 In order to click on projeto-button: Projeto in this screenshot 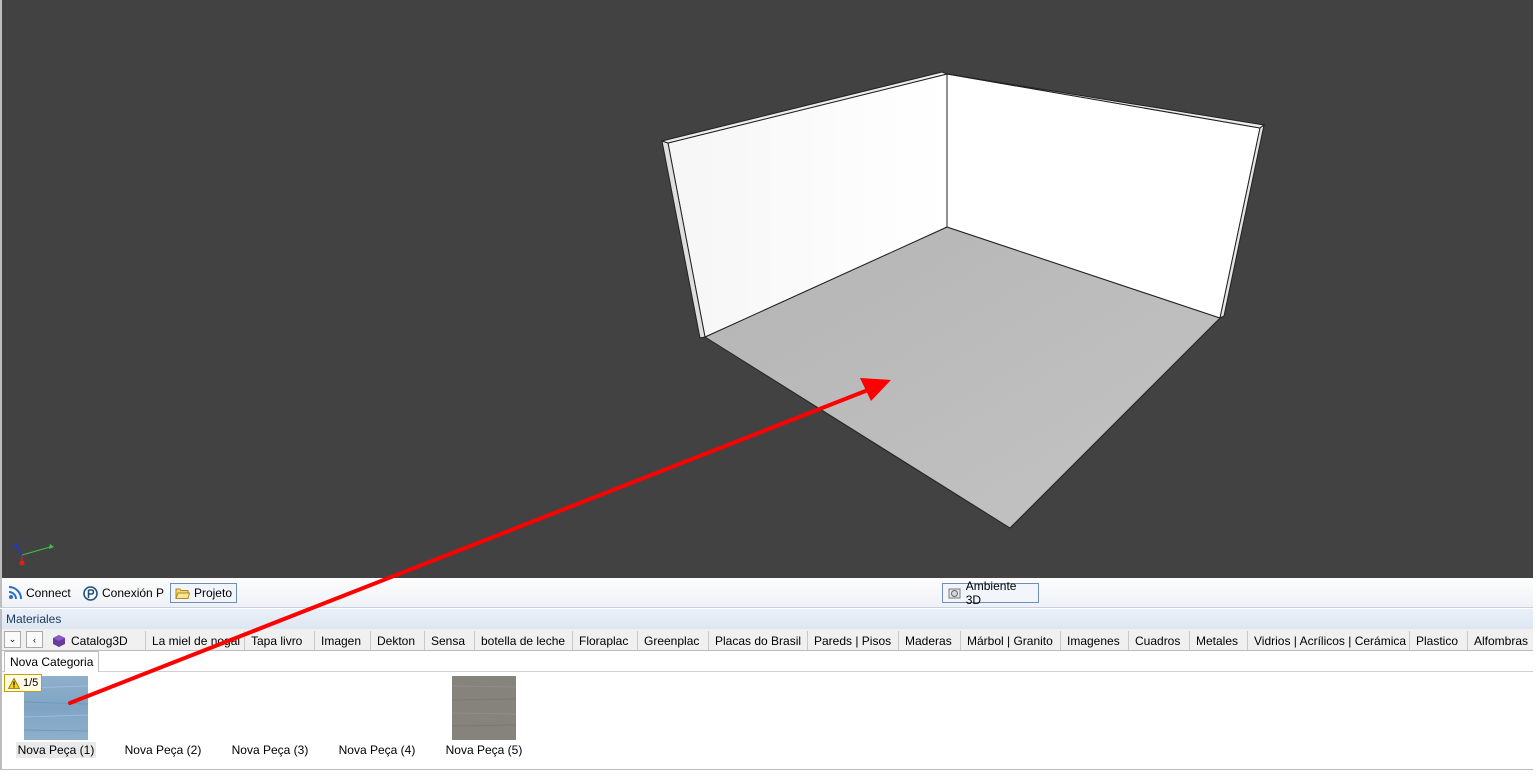, I will do `click(203, 593)`.